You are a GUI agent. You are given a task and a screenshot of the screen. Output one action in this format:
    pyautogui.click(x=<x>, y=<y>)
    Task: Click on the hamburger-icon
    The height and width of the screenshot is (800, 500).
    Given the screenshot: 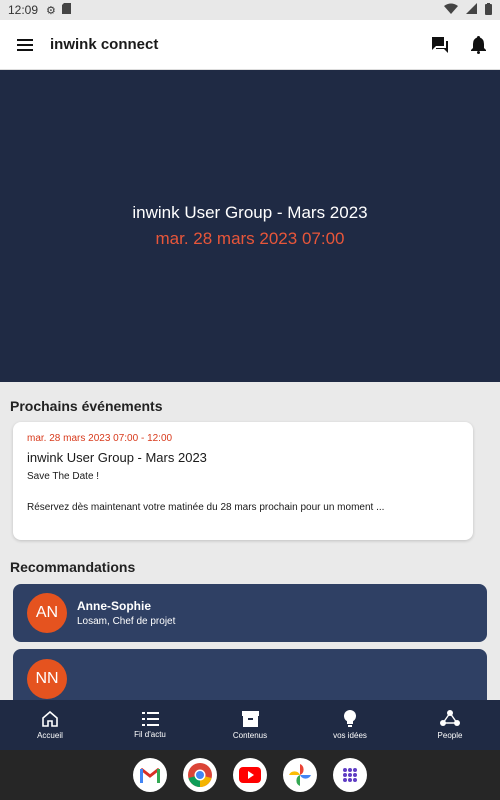 What is the action you would take?
    pyautogui.click(x=25, y=44)
    